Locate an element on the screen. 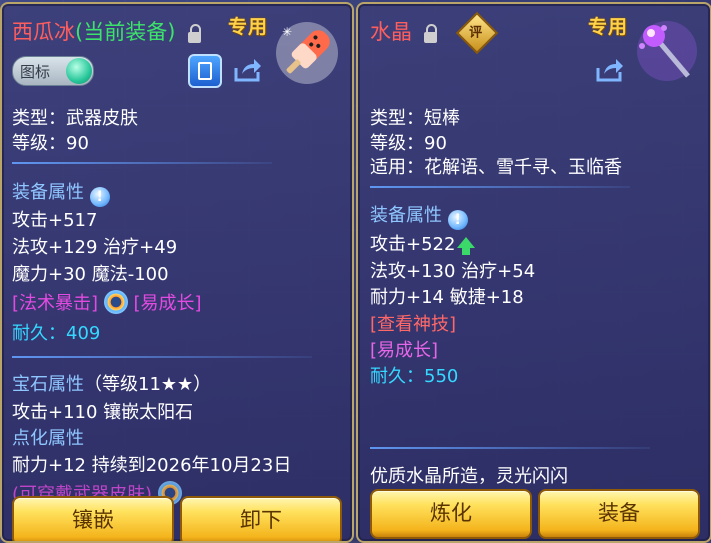 This screenshot has height=543, width=711. left-type: 类型：武器皮肤 is located at coordinates (75, 118).